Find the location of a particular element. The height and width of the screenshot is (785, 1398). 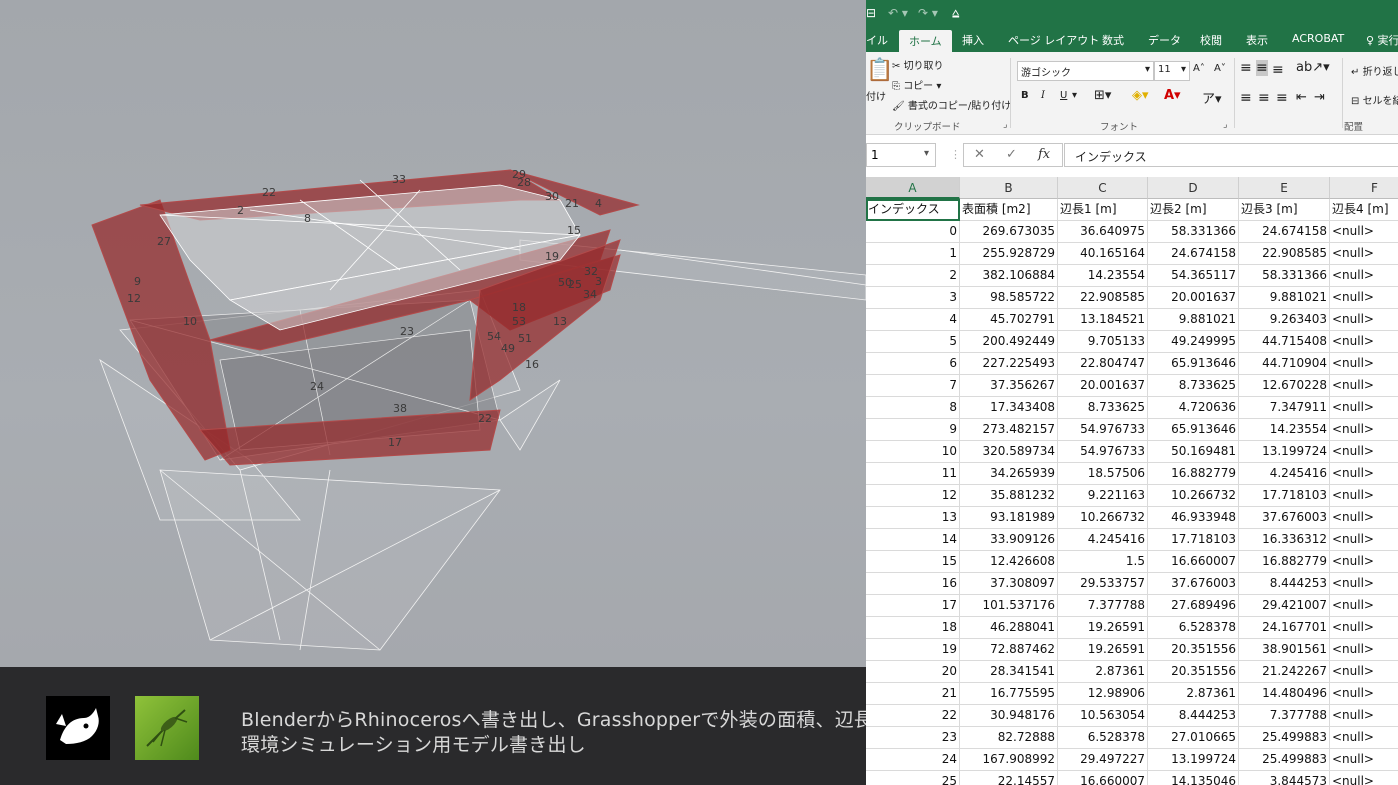

header-cell: 辺長4 [m] is located at coordinates (1364, 210).